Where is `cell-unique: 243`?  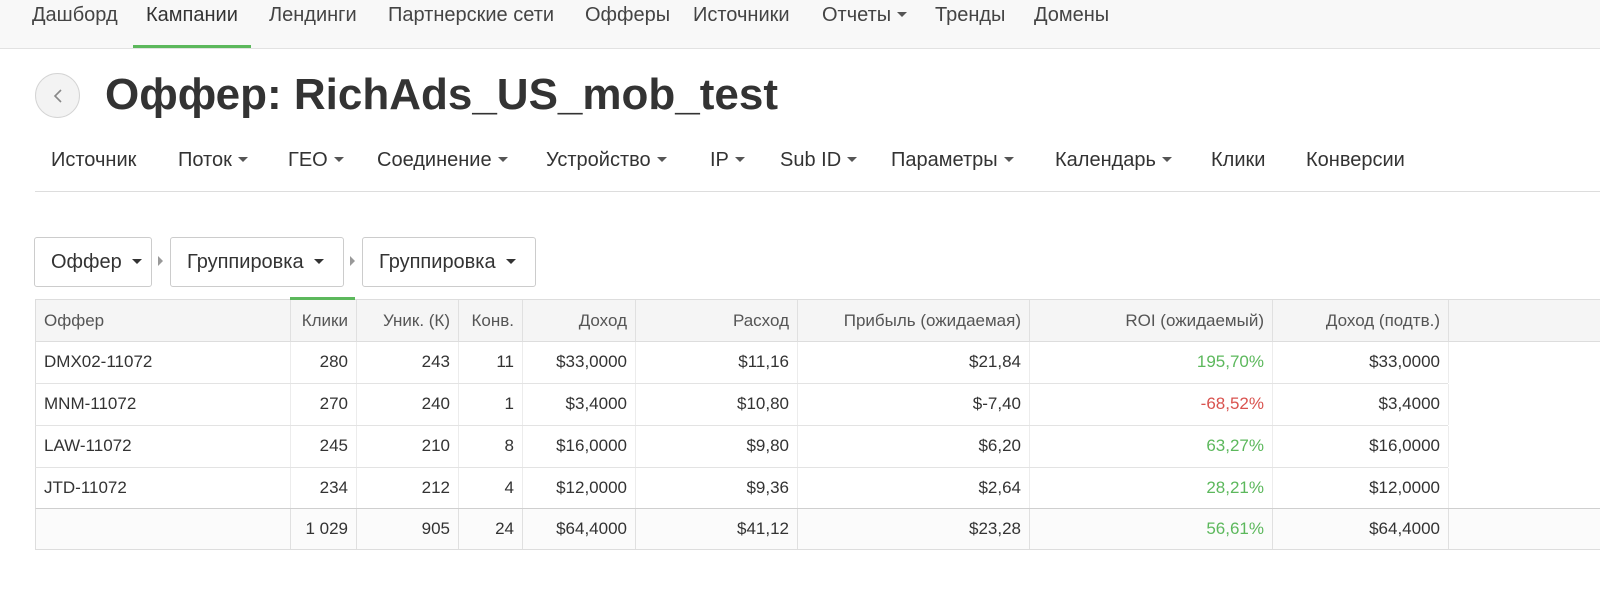
cell-unique: 243 is located at coordinates (408, 362).